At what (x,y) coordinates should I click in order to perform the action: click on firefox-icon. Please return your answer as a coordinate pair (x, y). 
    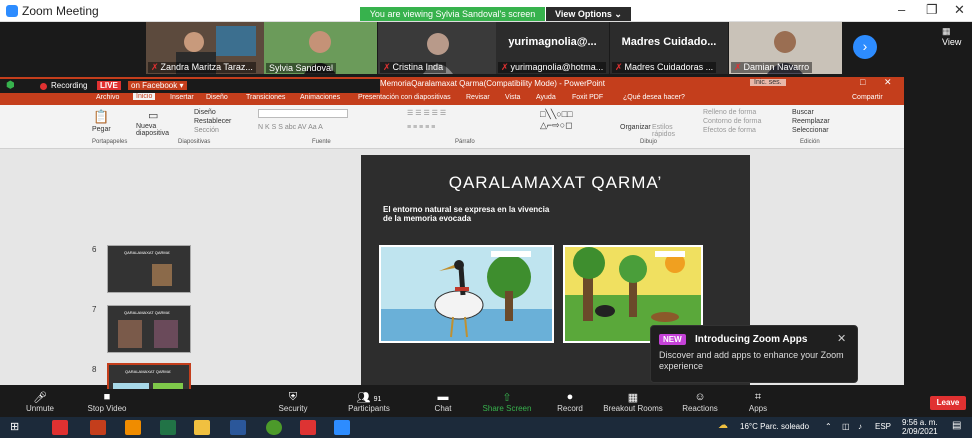
    Looking at the image, I should click on (133, 427).